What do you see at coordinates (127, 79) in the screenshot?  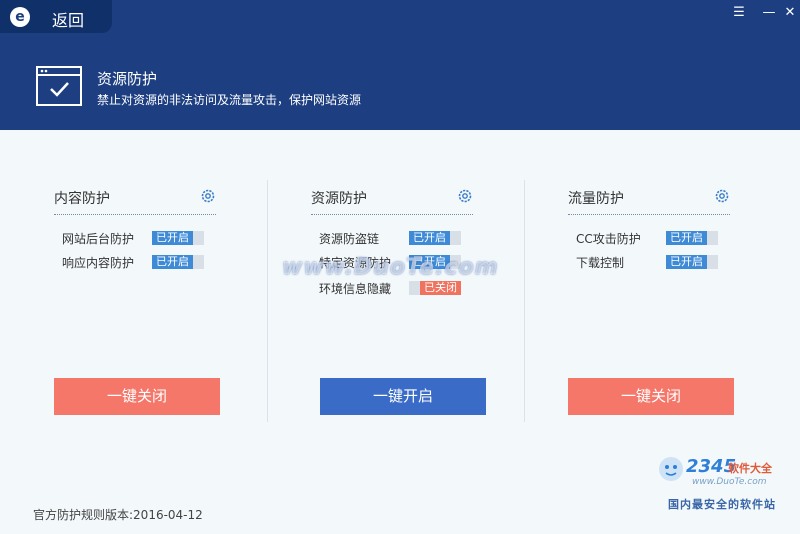 I see `page-title: 资源防护` at bounding box center [127, 79].